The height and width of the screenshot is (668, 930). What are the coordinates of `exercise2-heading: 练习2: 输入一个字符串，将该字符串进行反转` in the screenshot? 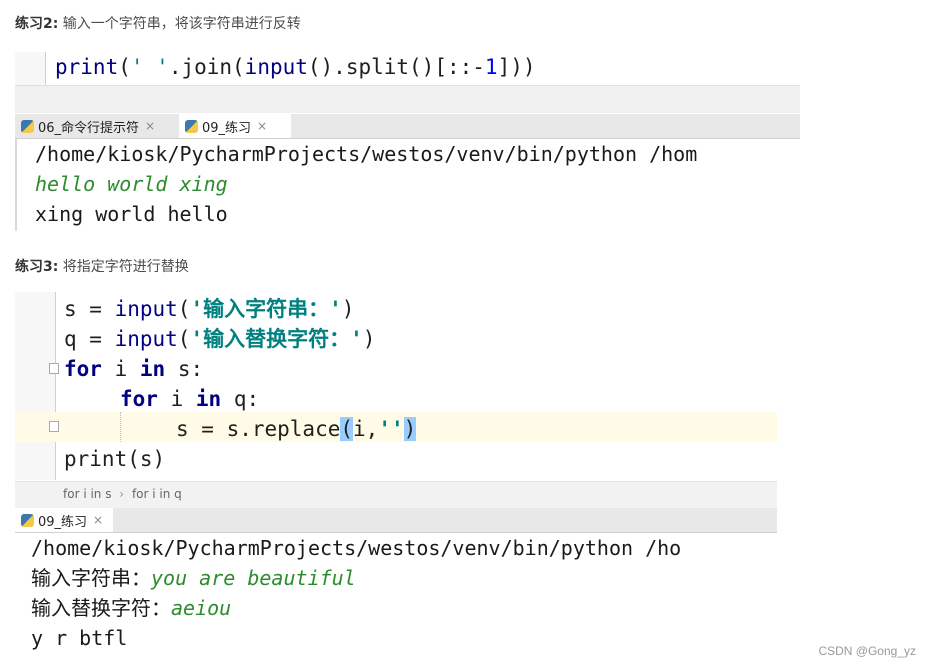 It's located at (158, 23).